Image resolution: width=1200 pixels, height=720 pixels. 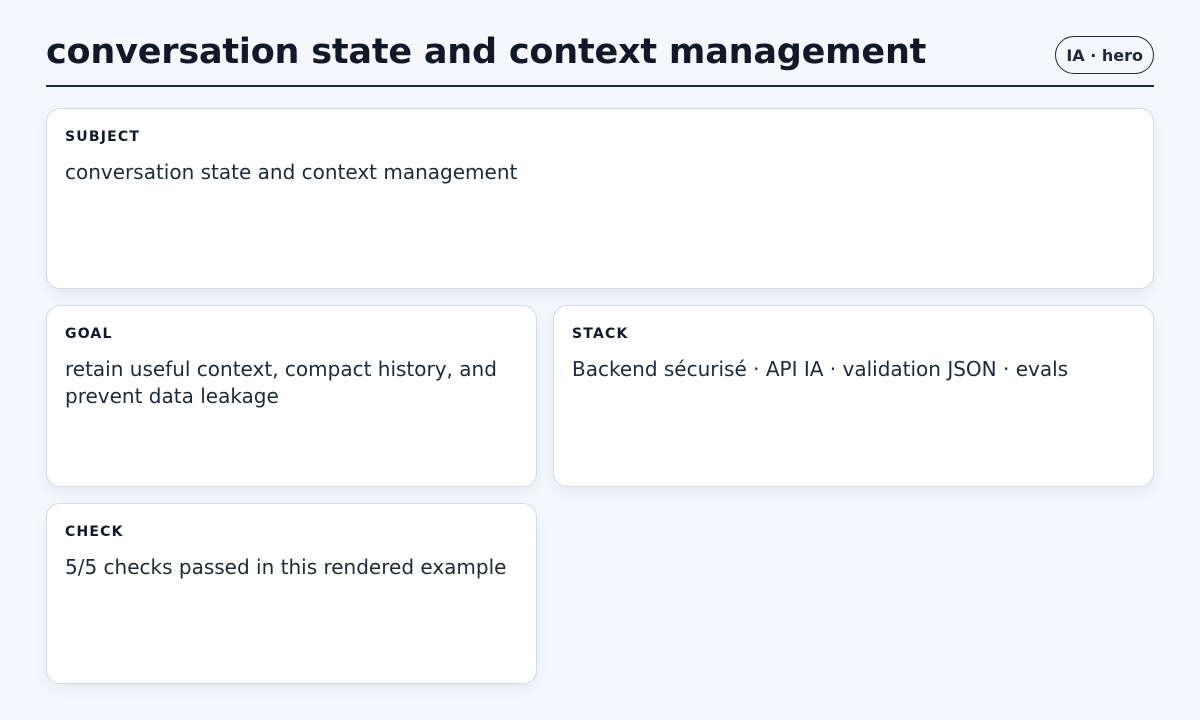 What do you see at coordinates (1104, 55) in the screenshot?
I see `category-badge: IA · hero` at bounding box center [1104, 55].